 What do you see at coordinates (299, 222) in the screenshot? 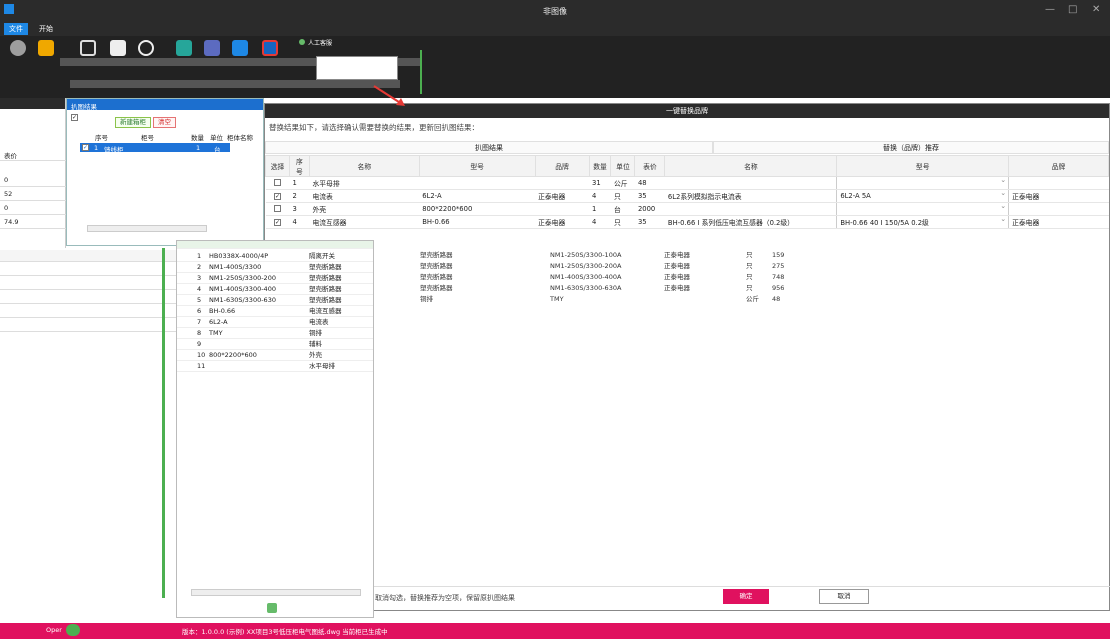
I see `cell-index: 4` at bounding box center [299, 222].